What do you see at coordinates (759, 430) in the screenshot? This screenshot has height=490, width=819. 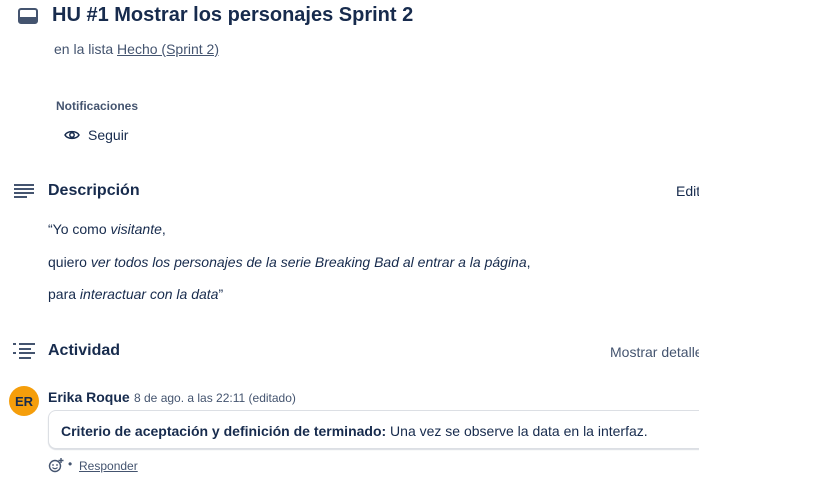 I see `clip-mask` at bounding box center [759, 430].